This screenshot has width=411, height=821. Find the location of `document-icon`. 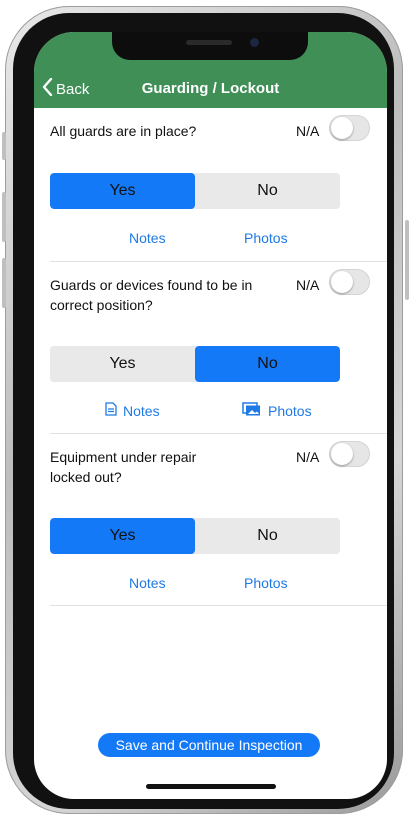

document-icon is located at coordinates (114, 411).